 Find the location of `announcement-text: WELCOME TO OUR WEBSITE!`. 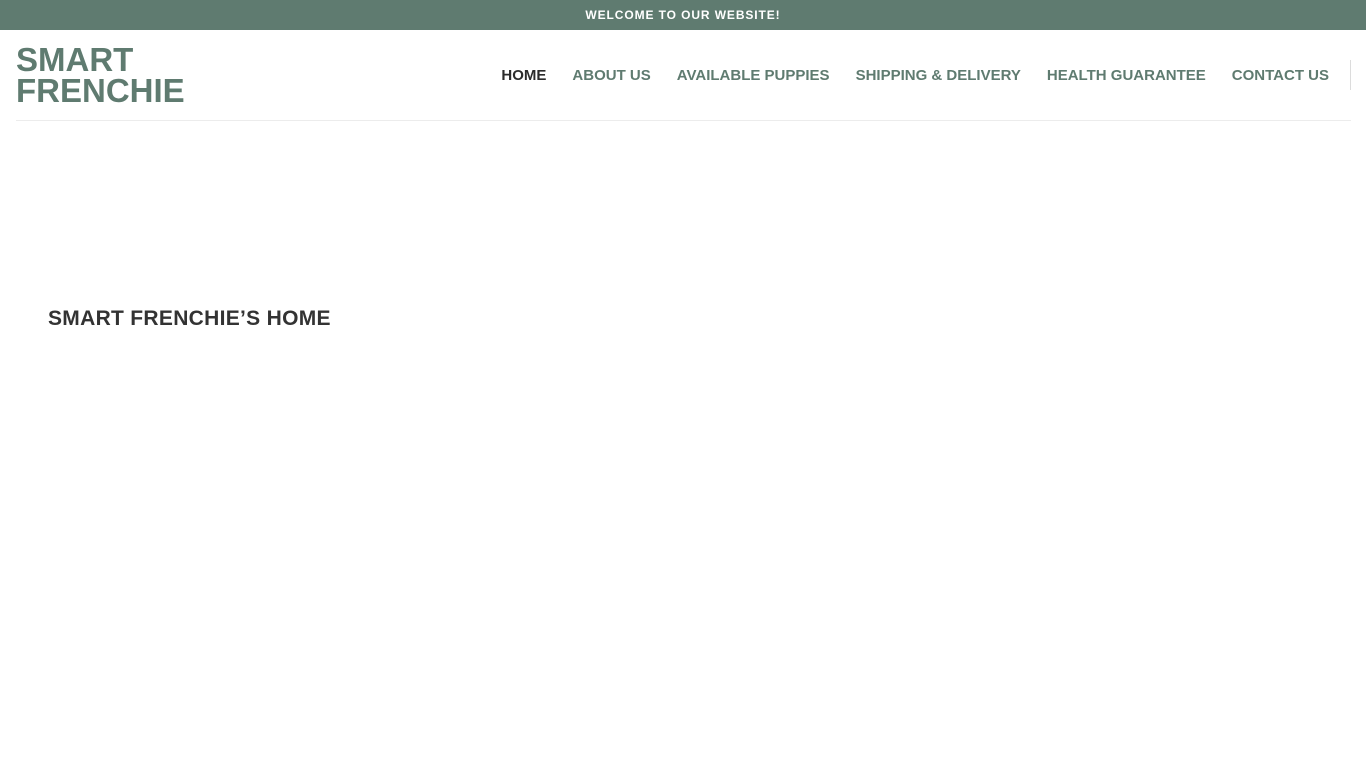

announcement-text: WELCOME TO OUR WEBSITE! is located at coordinates (683, 15).